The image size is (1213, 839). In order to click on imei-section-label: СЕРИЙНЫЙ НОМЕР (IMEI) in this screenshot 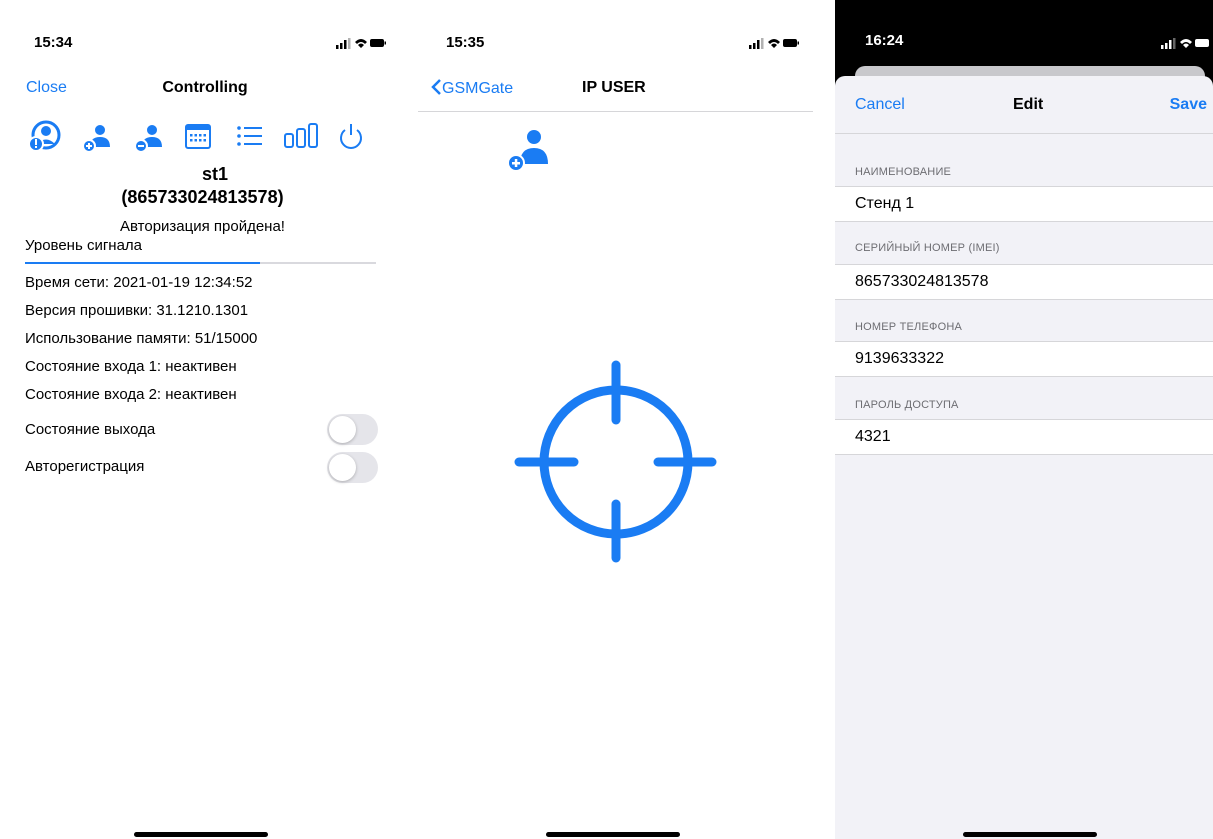, I will do `click(927, 248)`.